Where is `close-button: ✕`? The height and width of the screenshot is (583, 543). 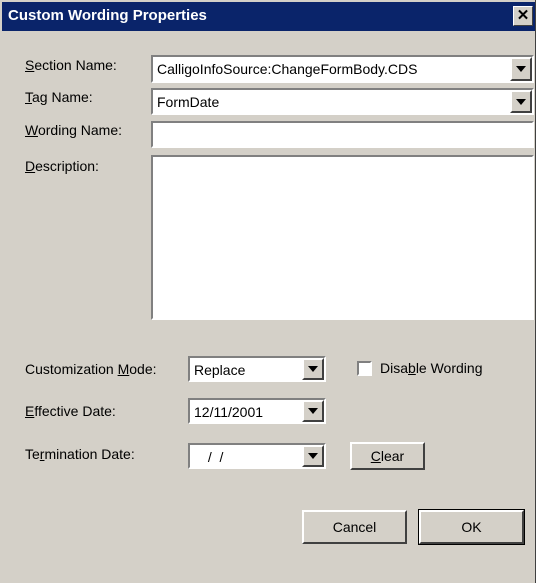
close-button: ✕ is located at coordinates (523, 16).